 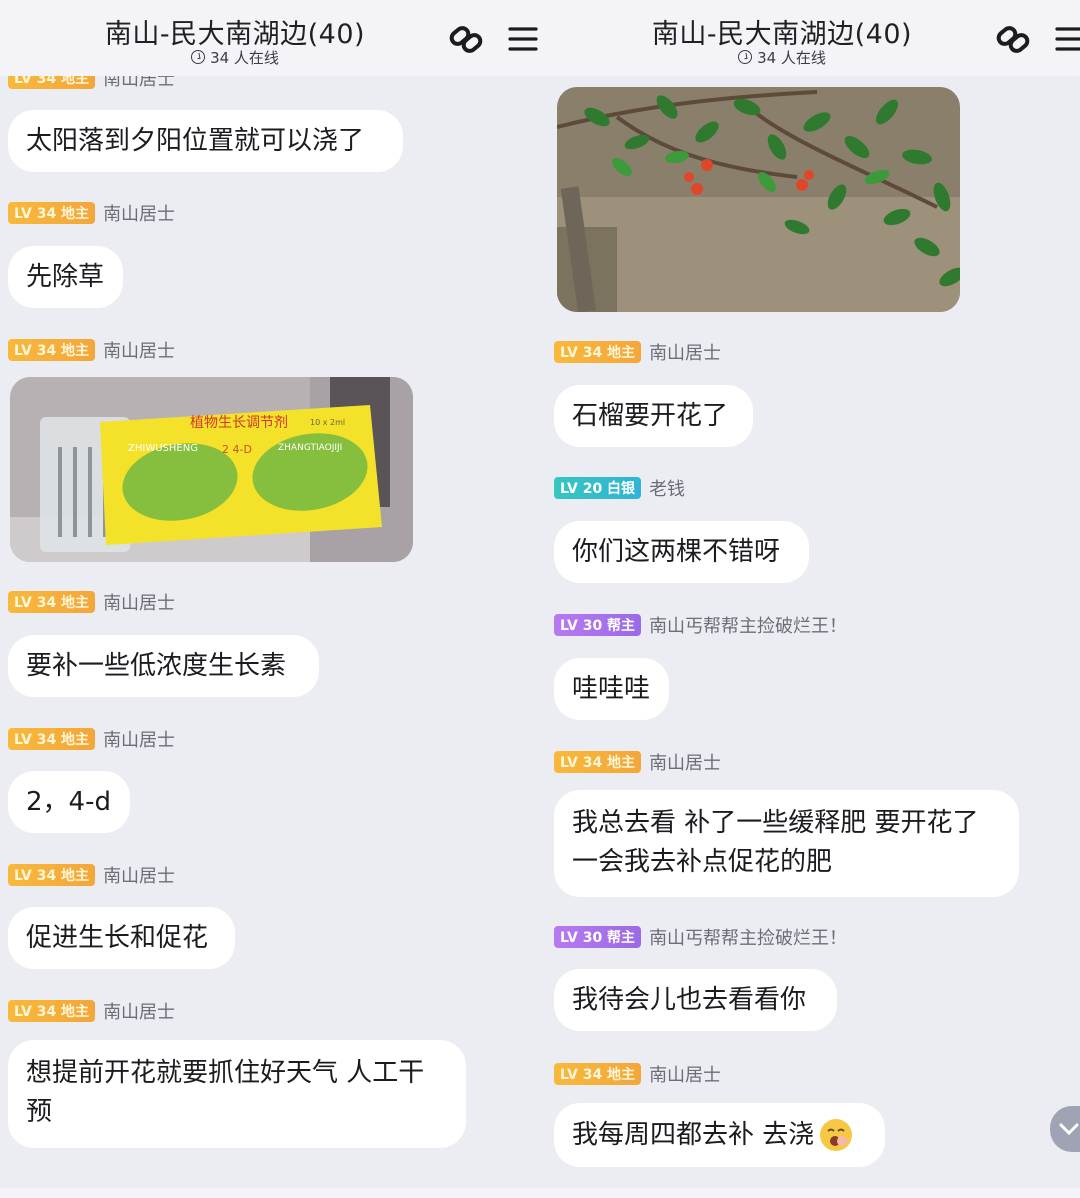 I want to click on message-bubble: 2，4-d, so click(x=69, y=802).